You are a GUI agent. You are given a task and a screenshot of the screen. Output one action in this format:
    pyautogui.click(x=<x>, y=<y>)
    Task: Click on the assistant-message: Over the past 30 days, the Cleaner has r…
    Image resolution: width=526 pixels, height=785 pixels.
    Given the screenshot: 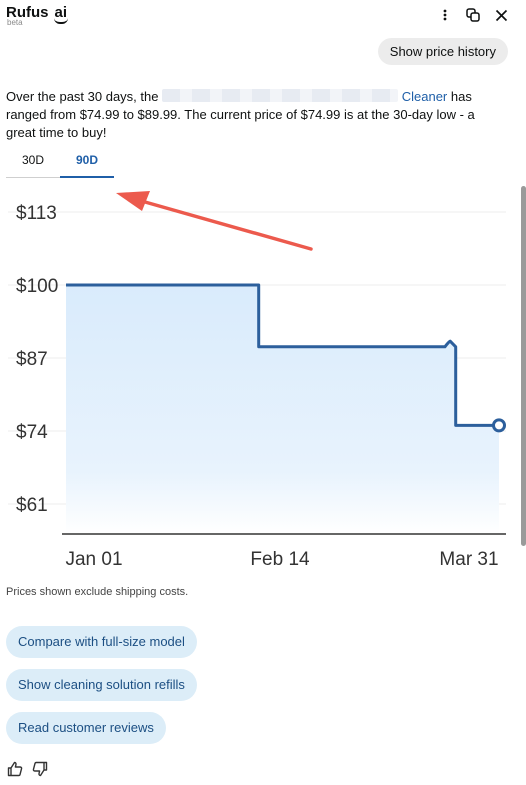 What is the action you would take?
    pyautogui.click(x=251, y=115)
    